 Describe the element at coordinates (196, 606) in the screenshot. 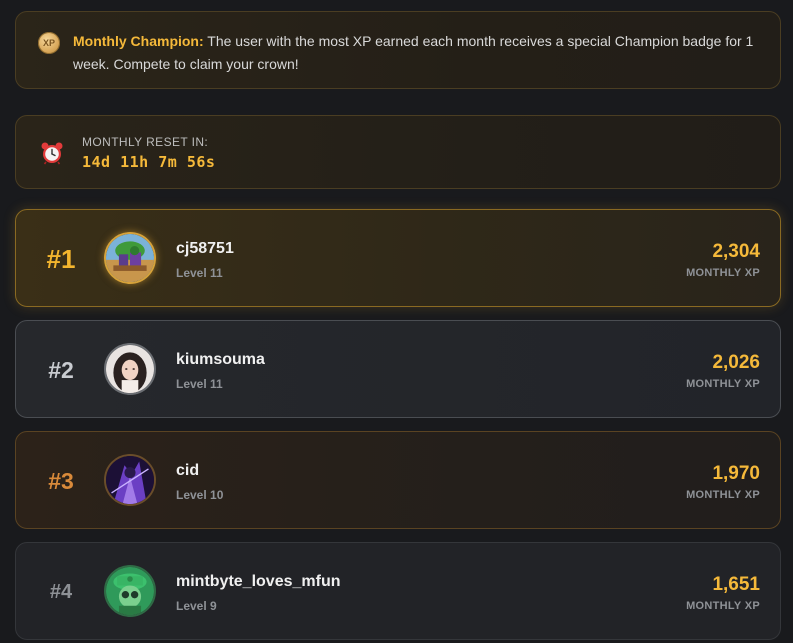

I see `user-level: Level 9` at that location.